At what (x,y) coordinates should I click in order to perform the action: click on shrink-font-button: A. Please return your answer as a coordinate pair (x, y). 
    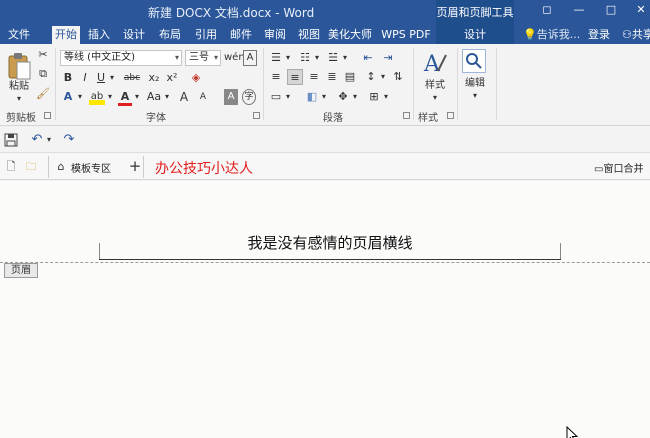
    Looking at the image, I should click on (203, 97).